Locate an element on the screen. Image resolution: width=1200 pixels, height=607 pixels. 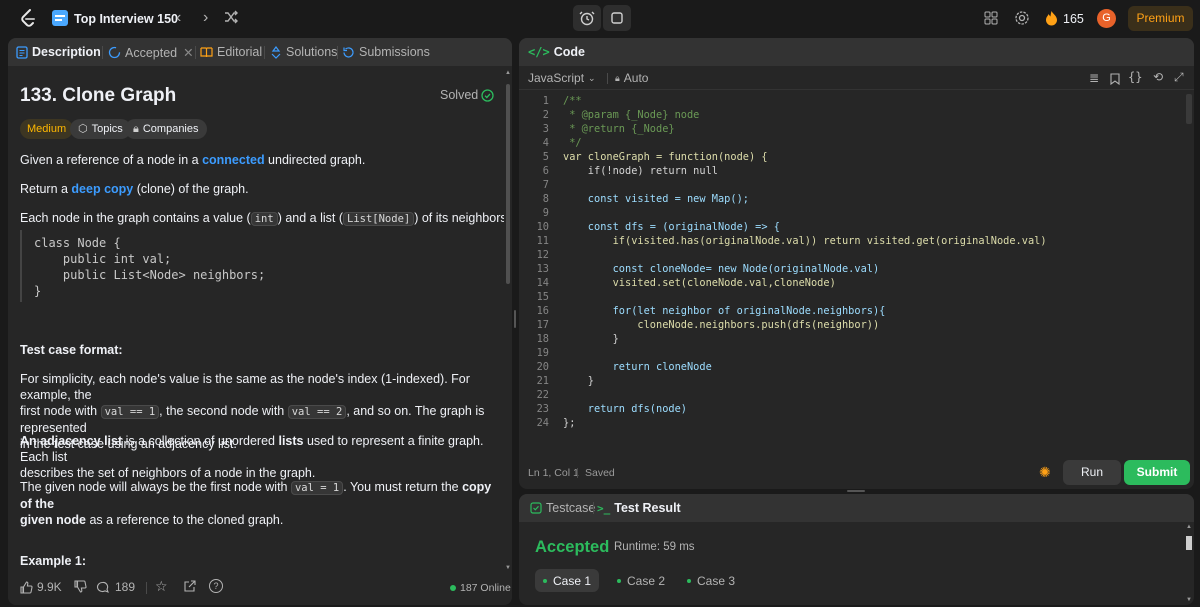
text: undirected graph. is located at coordinates (315, 160).